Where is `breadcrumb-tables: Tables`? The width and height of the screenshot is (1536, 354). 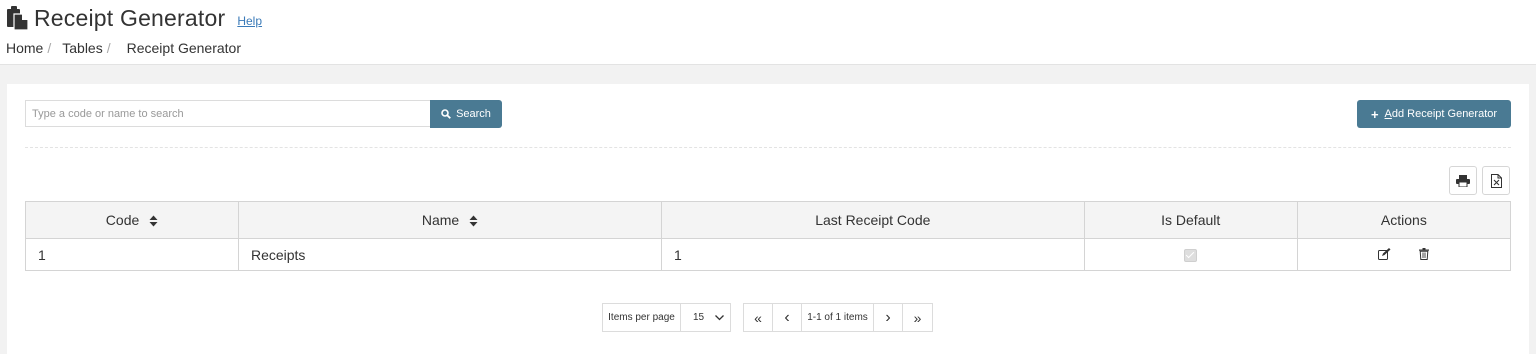 breadcrumb-tables: Tables is located at coordinates (82, 48).